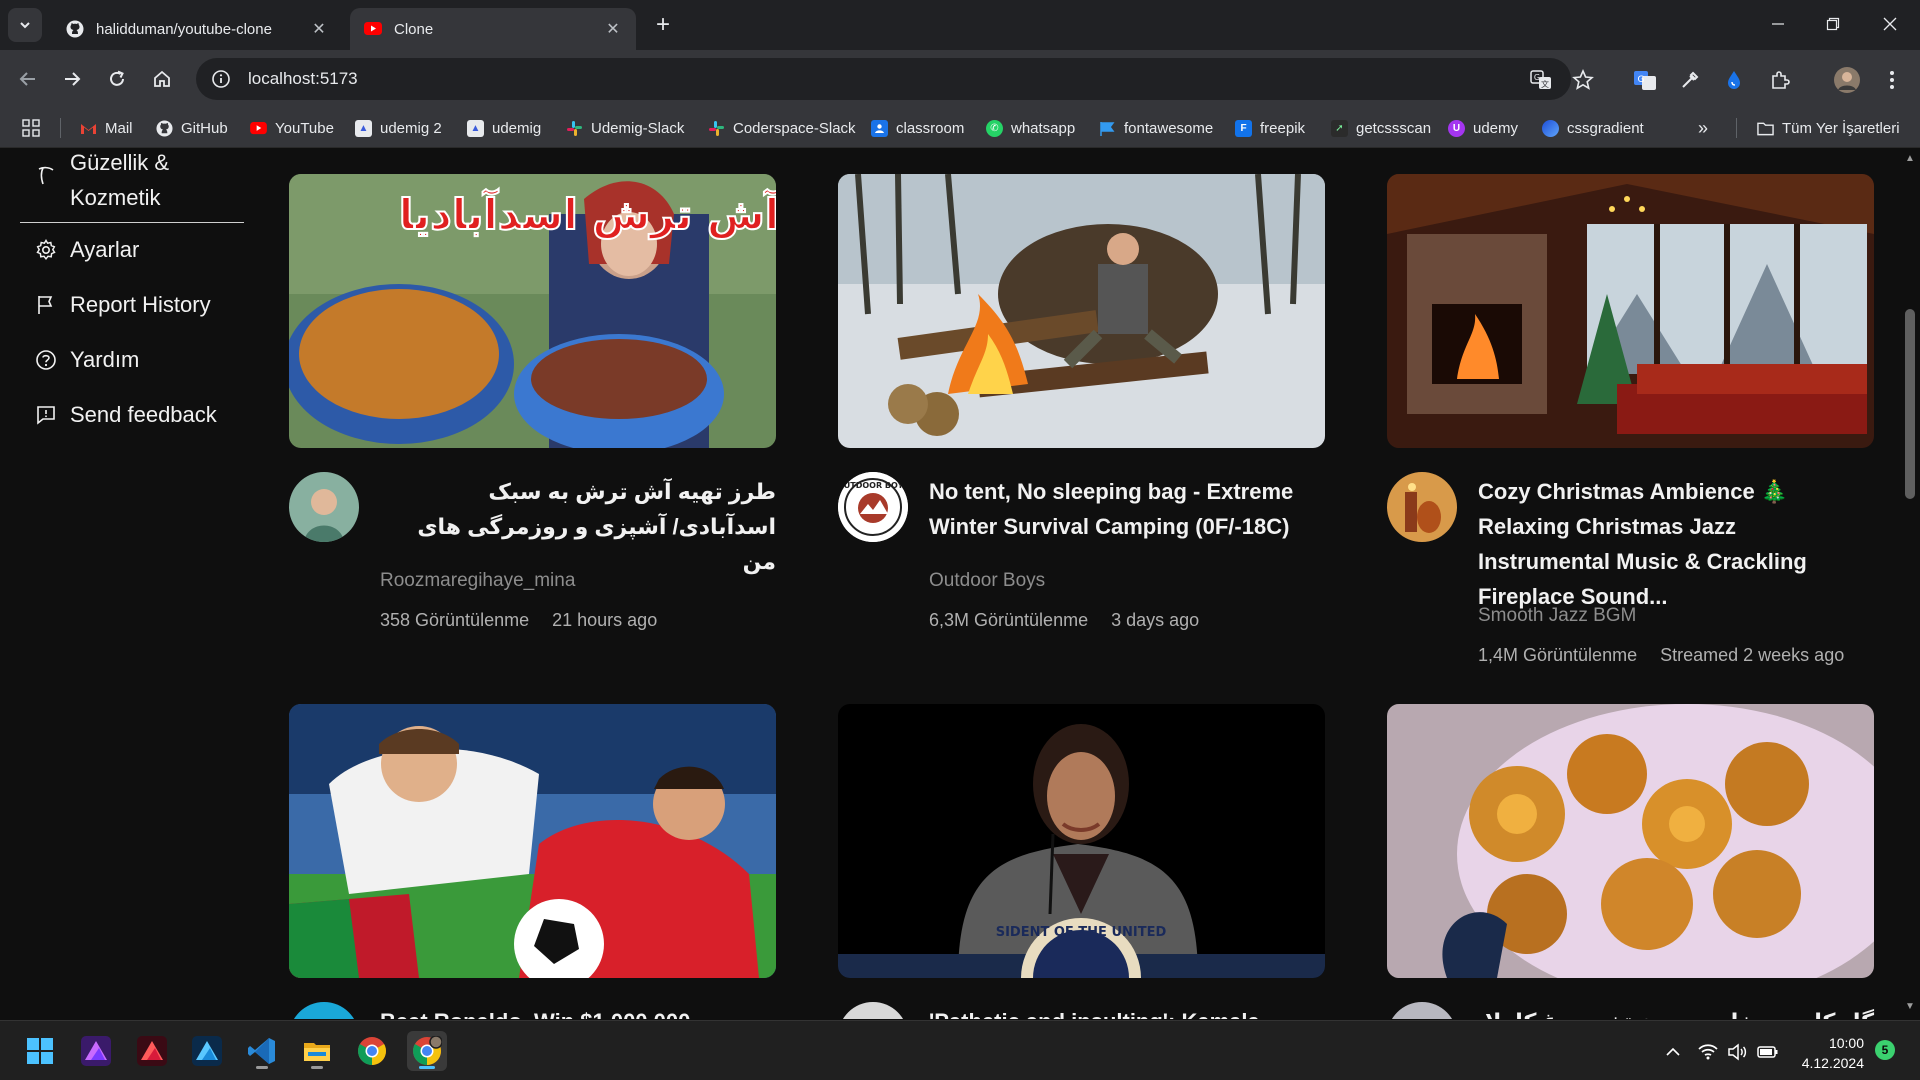 The width and height of the screenshot is (1920, 1080). What do you see at coordinates (1830, 1053) in the screenshot?
I see `system-clock: 10:00 4.12.2024` at bounding box center [1830, 1053].